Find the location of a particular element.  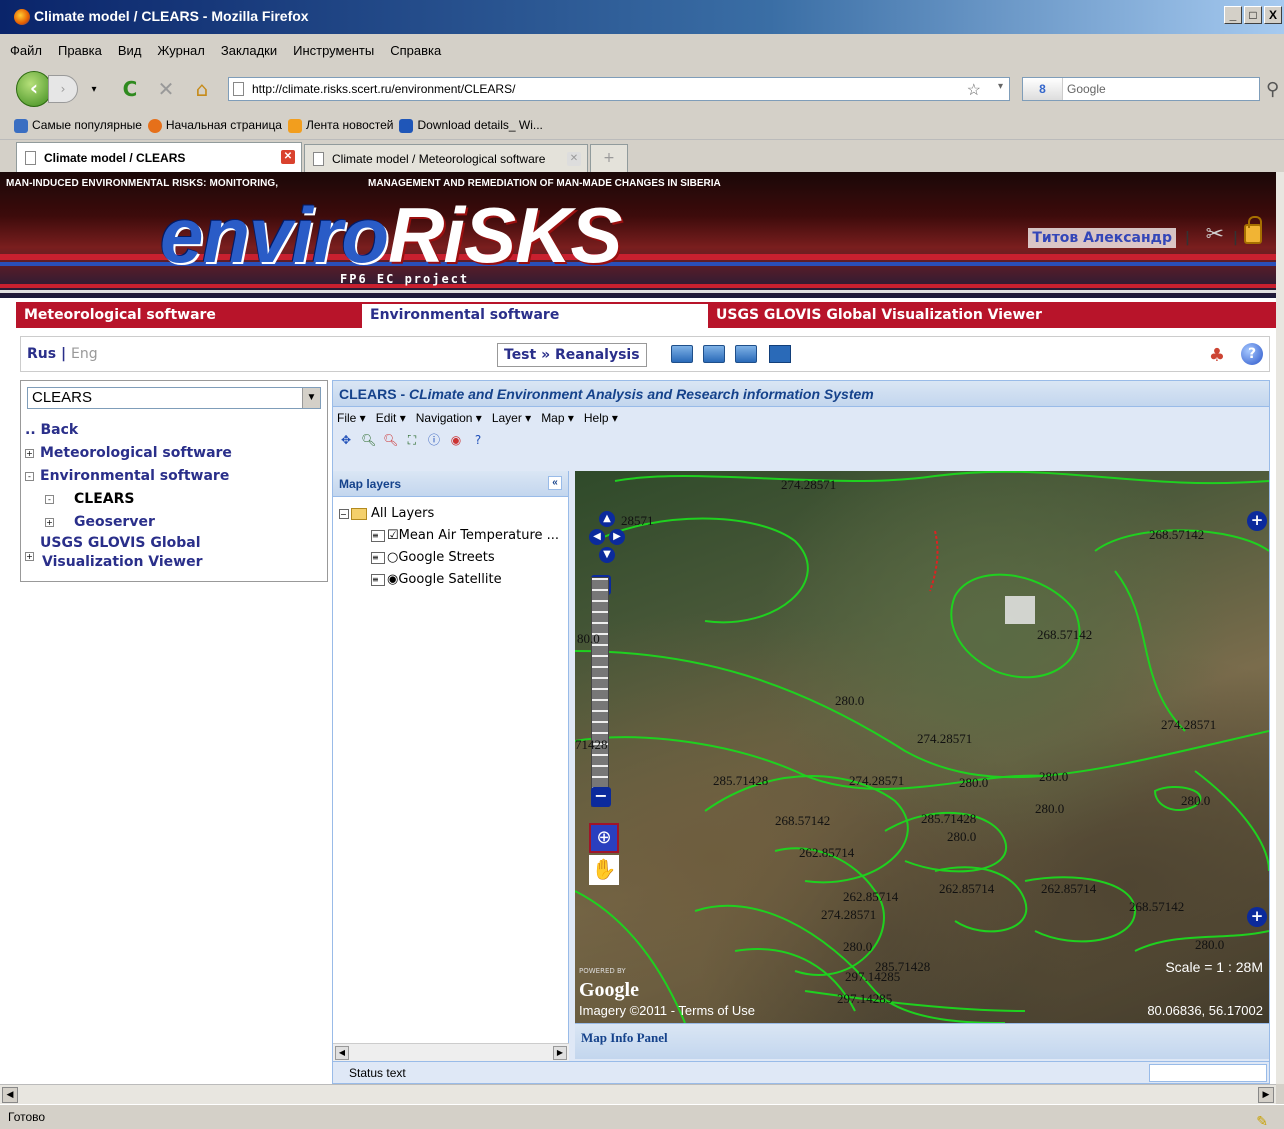

eye-icon: ◉ is located at coordinates (456, 440).